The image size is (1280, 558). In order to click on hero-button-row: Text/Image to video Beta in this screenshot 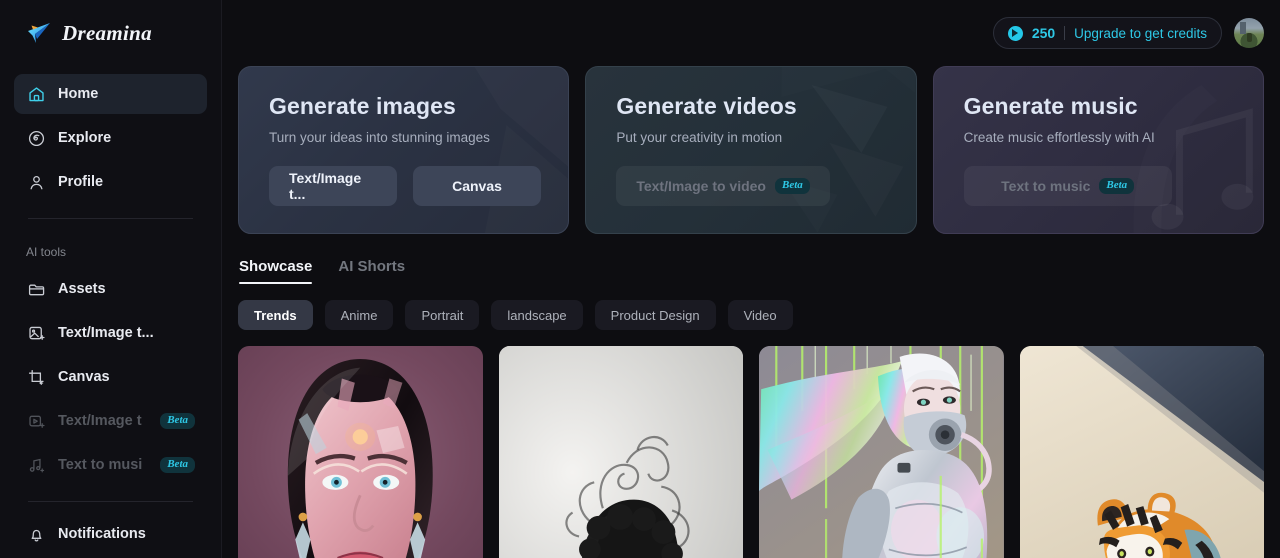, I will do `click(751, 186)`.